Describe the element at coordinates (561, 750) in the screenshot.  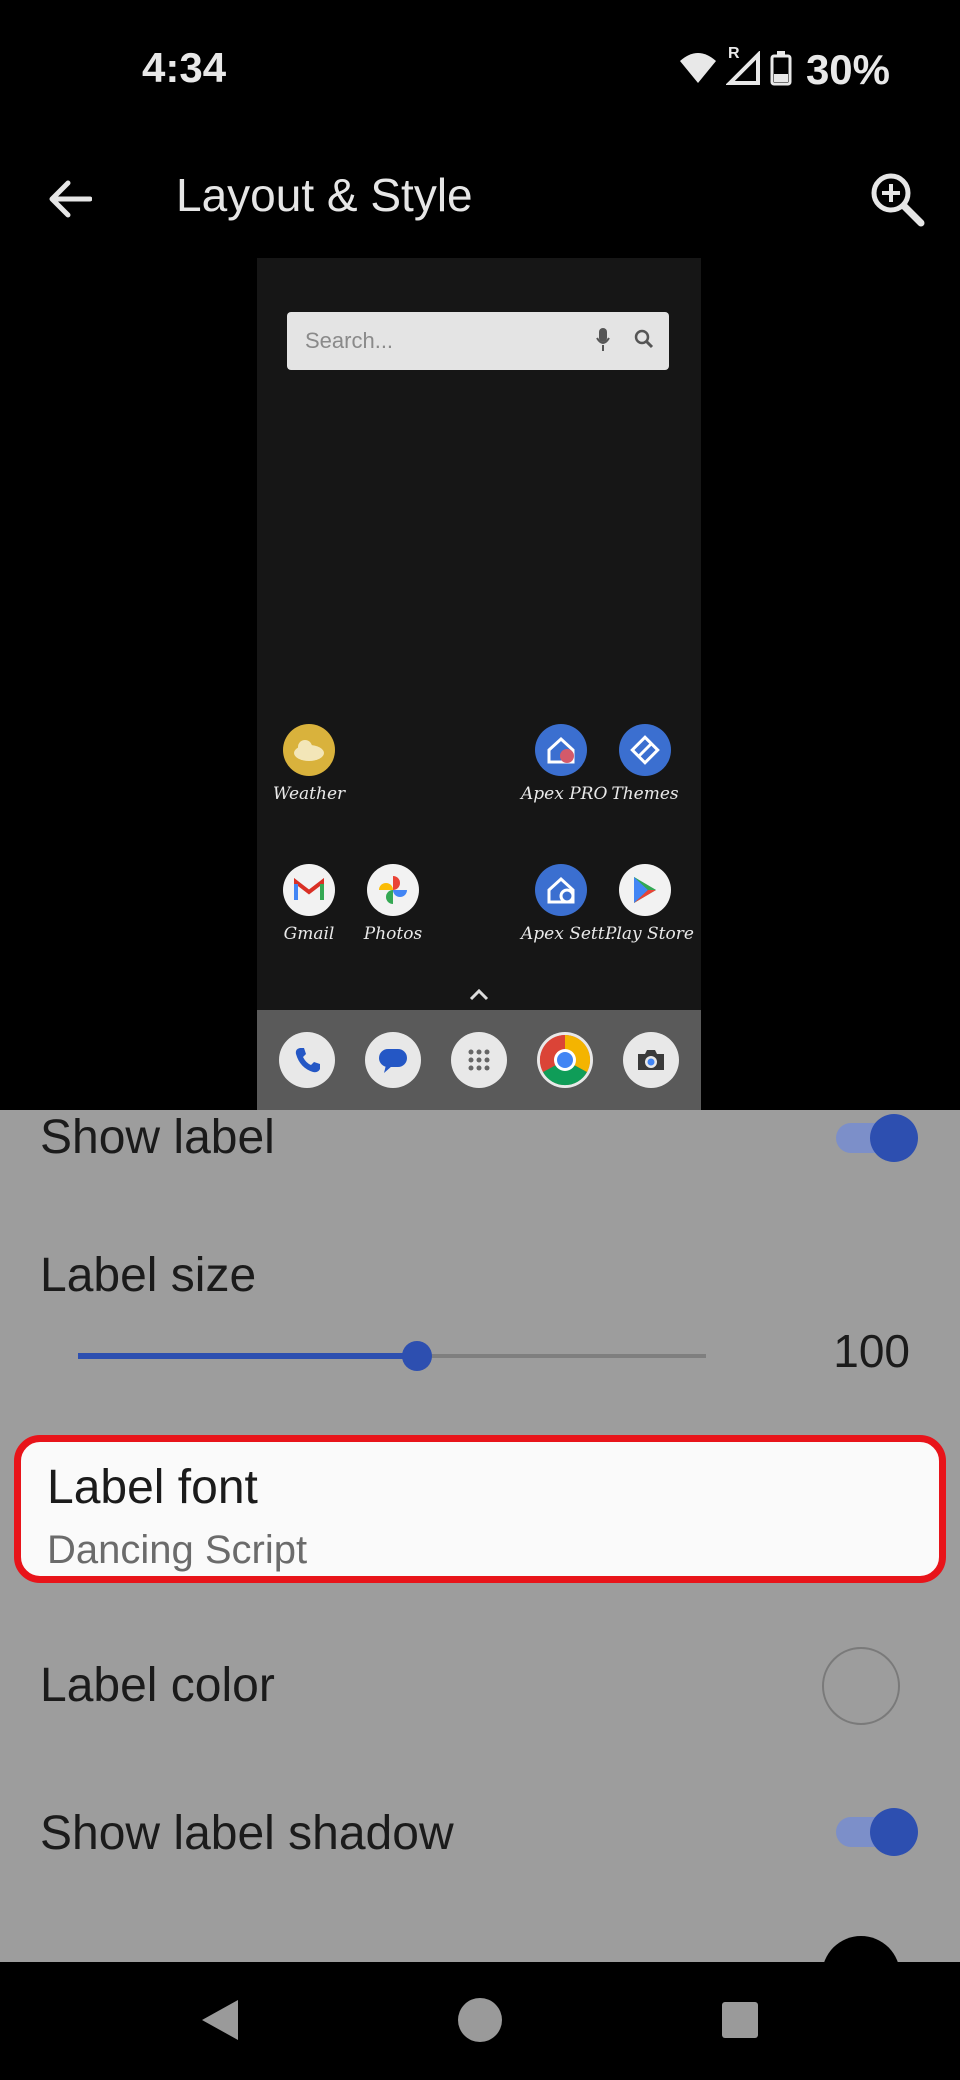
I see `apex-pro-icon` at that location.